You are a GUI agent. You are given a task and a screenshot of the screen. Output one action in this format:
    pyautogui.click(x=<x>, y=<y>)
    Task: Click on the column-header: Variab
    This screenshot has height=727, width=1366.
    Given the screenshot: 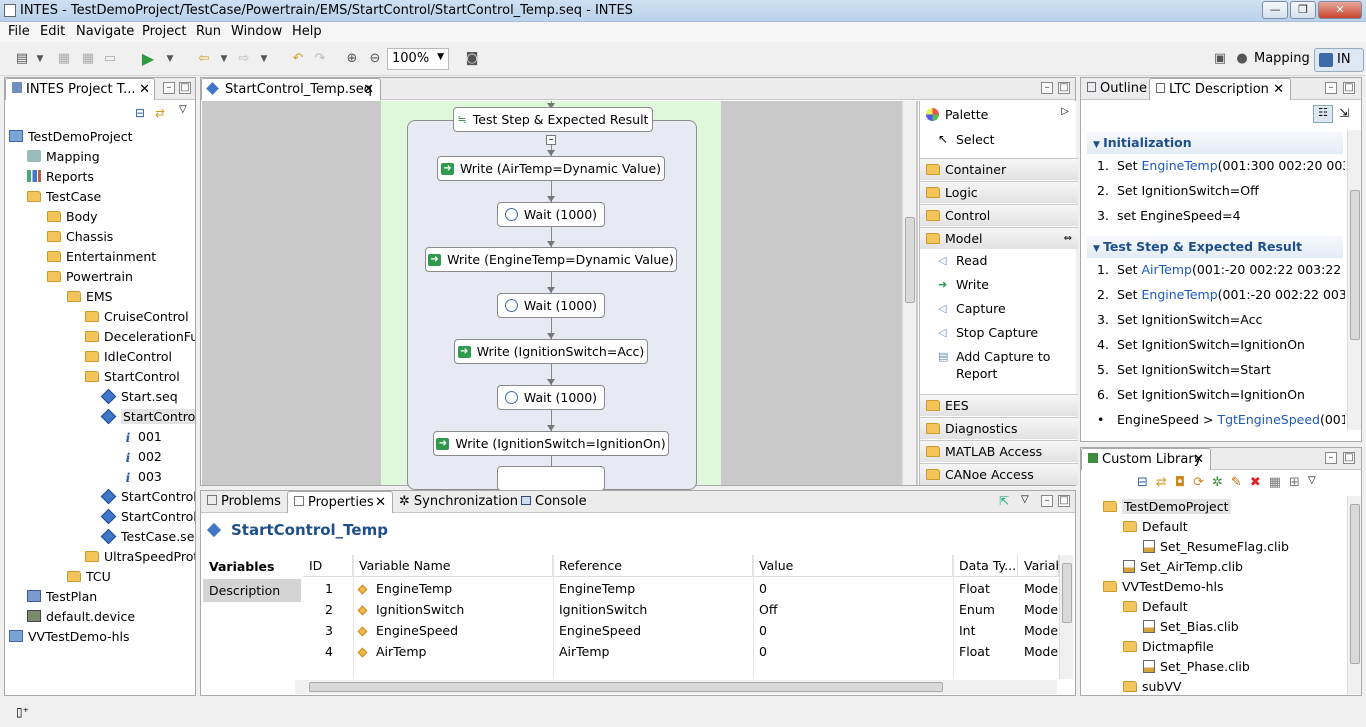 What is the action you would take?
    pyautogui.click(x=1038, y=566)
    